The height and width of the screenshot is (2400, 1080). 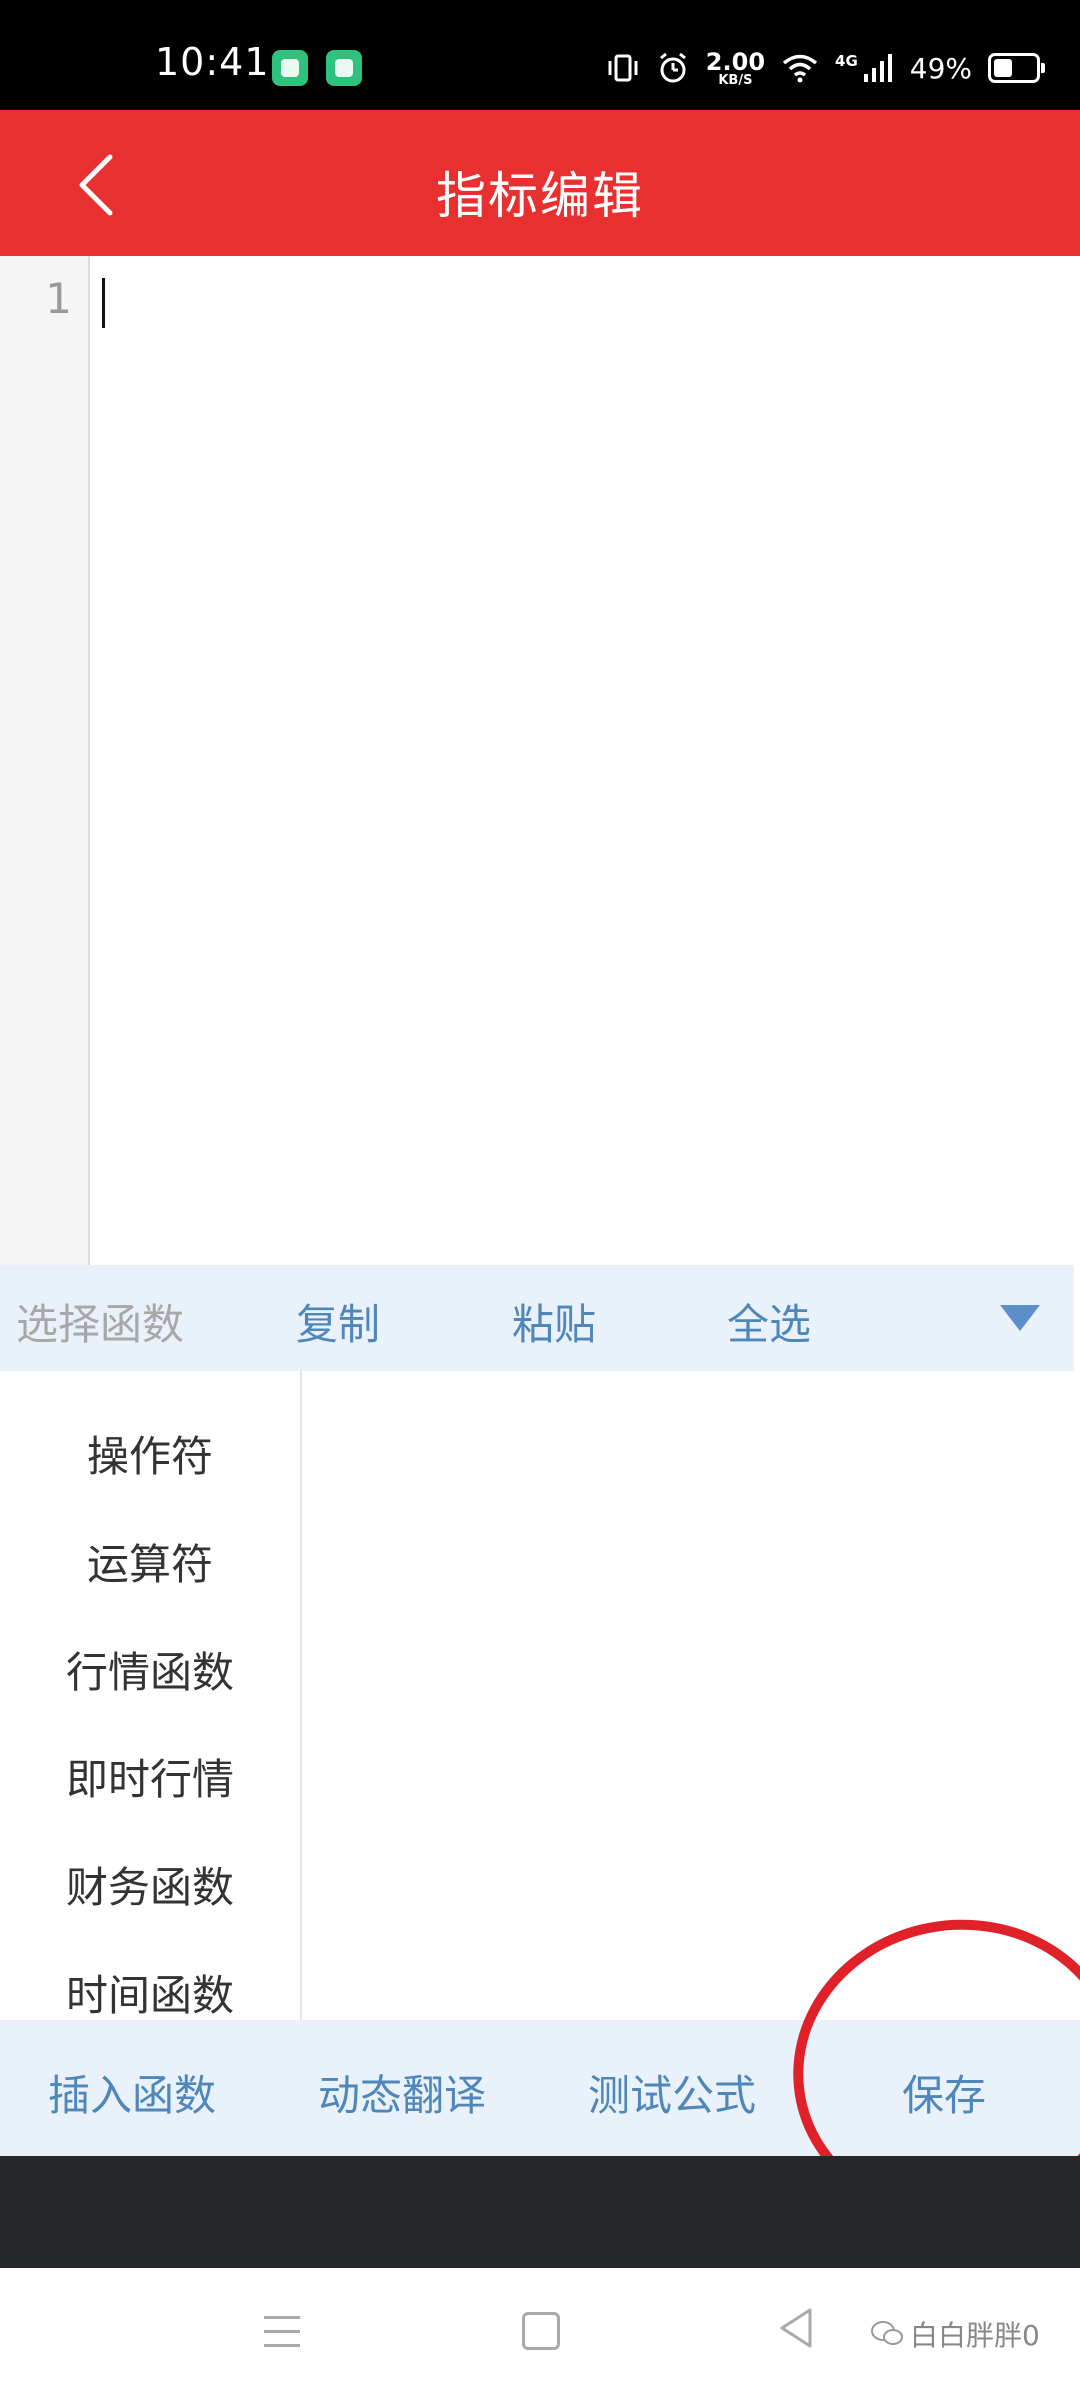 What do you see at coordinates (103, 303) in the screenshot?
I see `text-cursor` at bounding box center [103, 303].